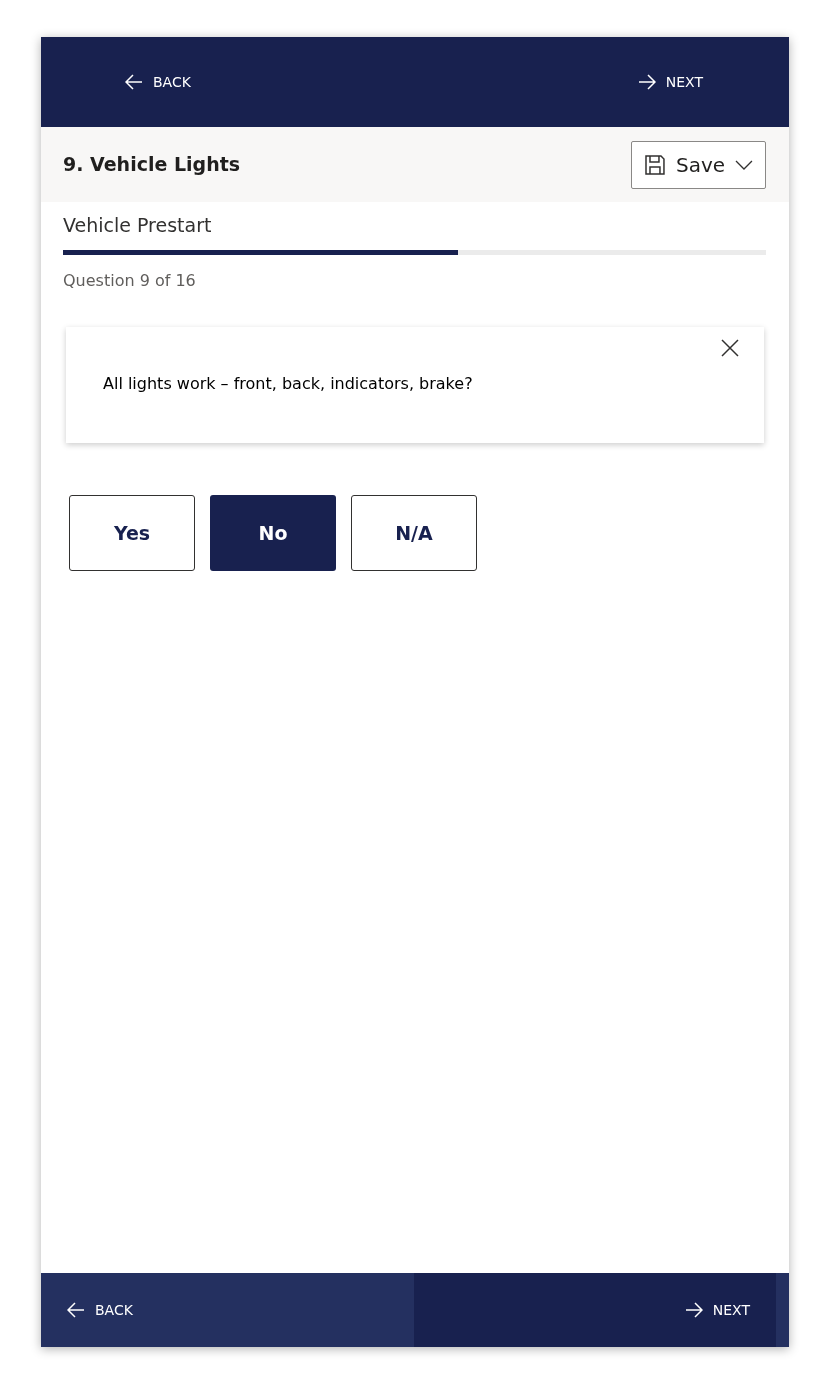 This screenshot has width=826, height=1388. I want to click on section-title: Vehicle Prestart, so click(138, 225).